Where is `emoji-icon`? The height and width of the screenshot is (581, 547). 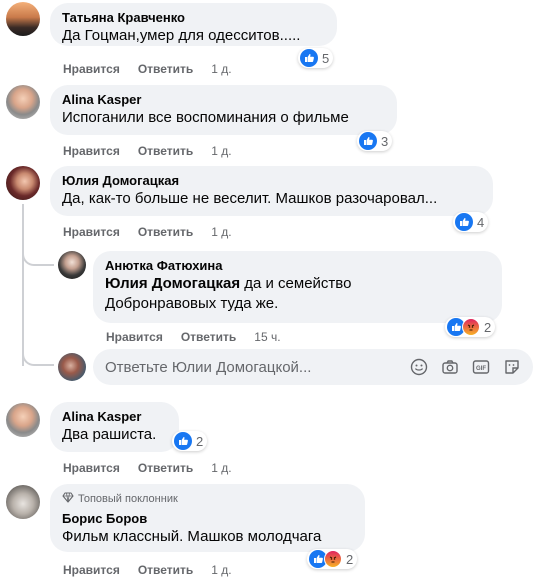 emoji-icon is located at coordinates (419, 367).